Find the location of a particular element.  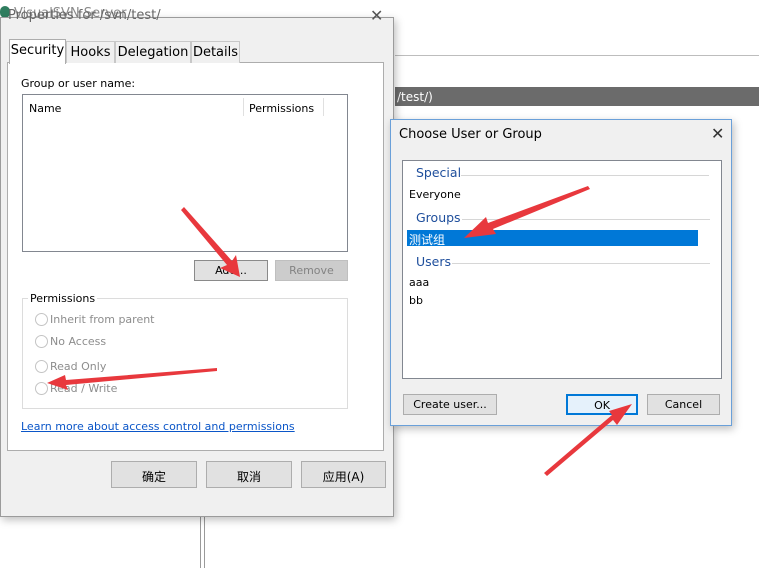

group-or-user-label: Group or user name: is located at coordinates (78, 83).